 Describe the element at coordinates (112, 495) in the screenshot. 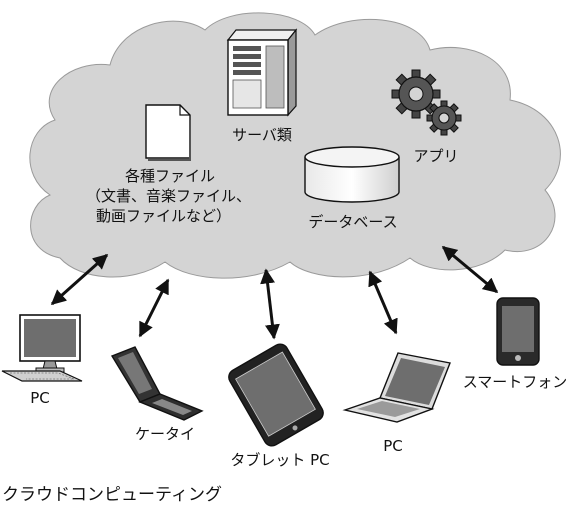

I see `diagram-caption: クラウドコンピューティング` at that location.